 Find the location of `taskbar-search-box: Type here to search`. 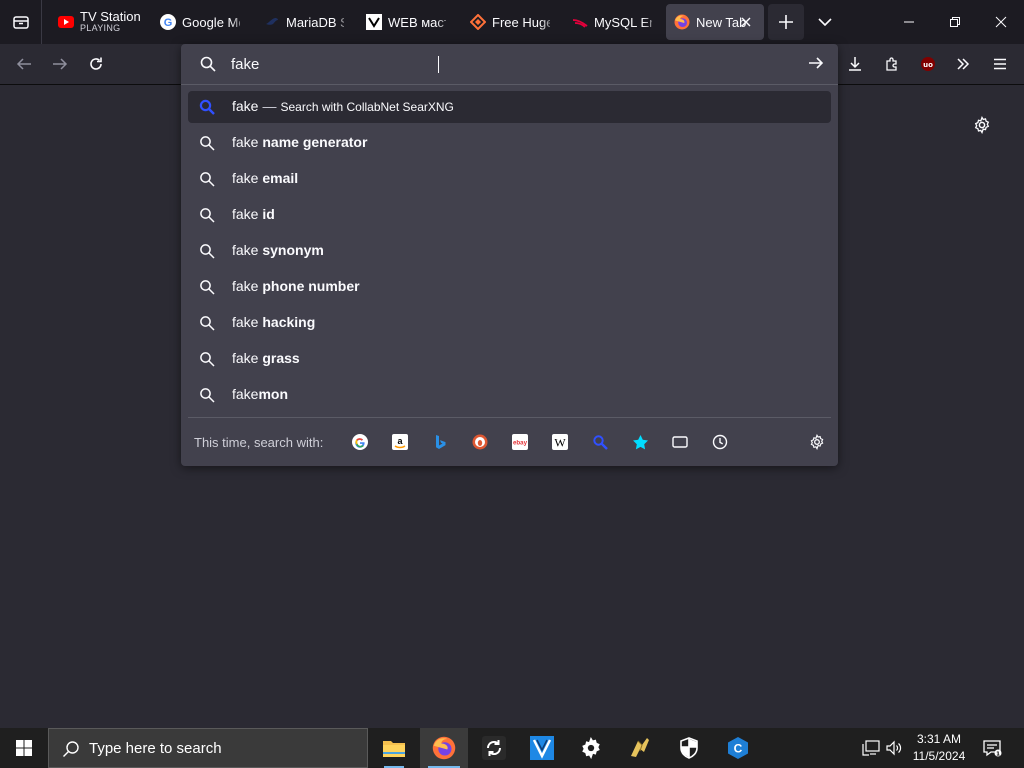

taskbar-search-box: Type here to search is located at coordinates (208, 748).